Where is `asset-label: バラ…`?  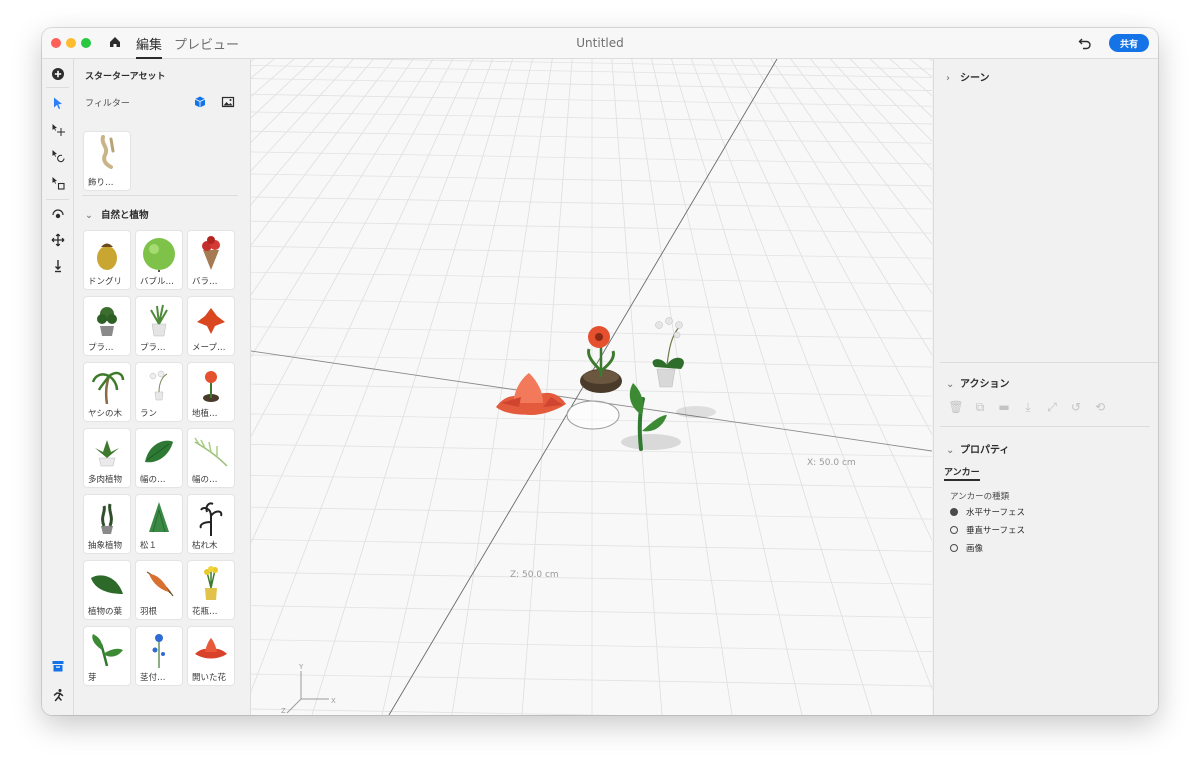 asset-label: バラ… is located at coordinates (205, 282).